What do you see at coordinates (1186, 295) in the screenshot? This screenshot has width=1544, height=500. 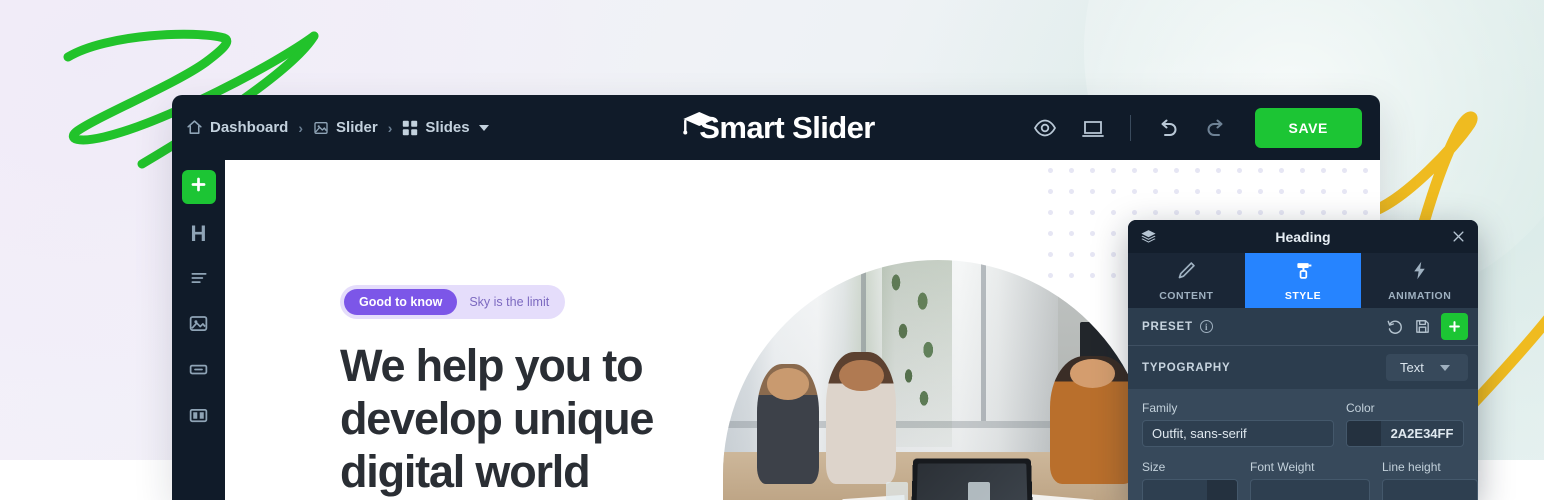 I see `tab-content-label: CONTENT` at bounding box center [1186, 295].